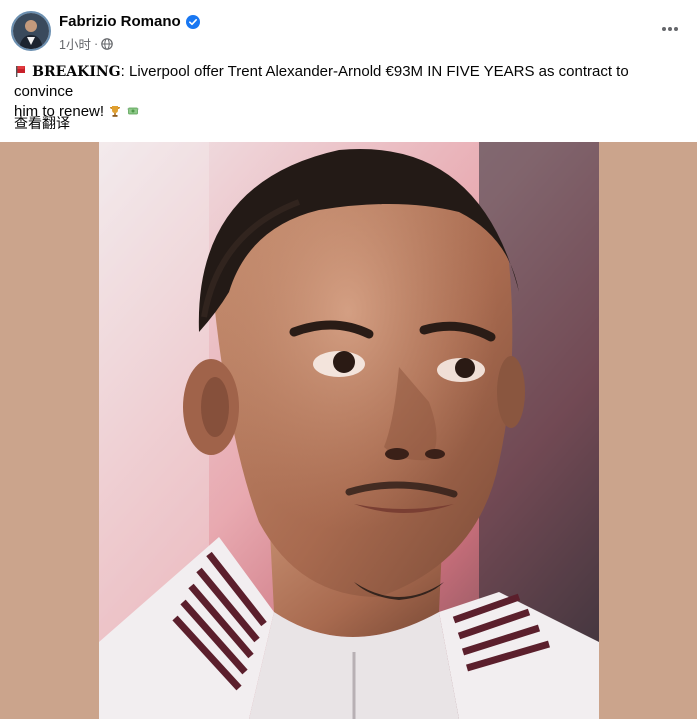 Image resolution: width=697 pixels, height=719 pixels. I want to click on globe-icon, so click(107, 43).